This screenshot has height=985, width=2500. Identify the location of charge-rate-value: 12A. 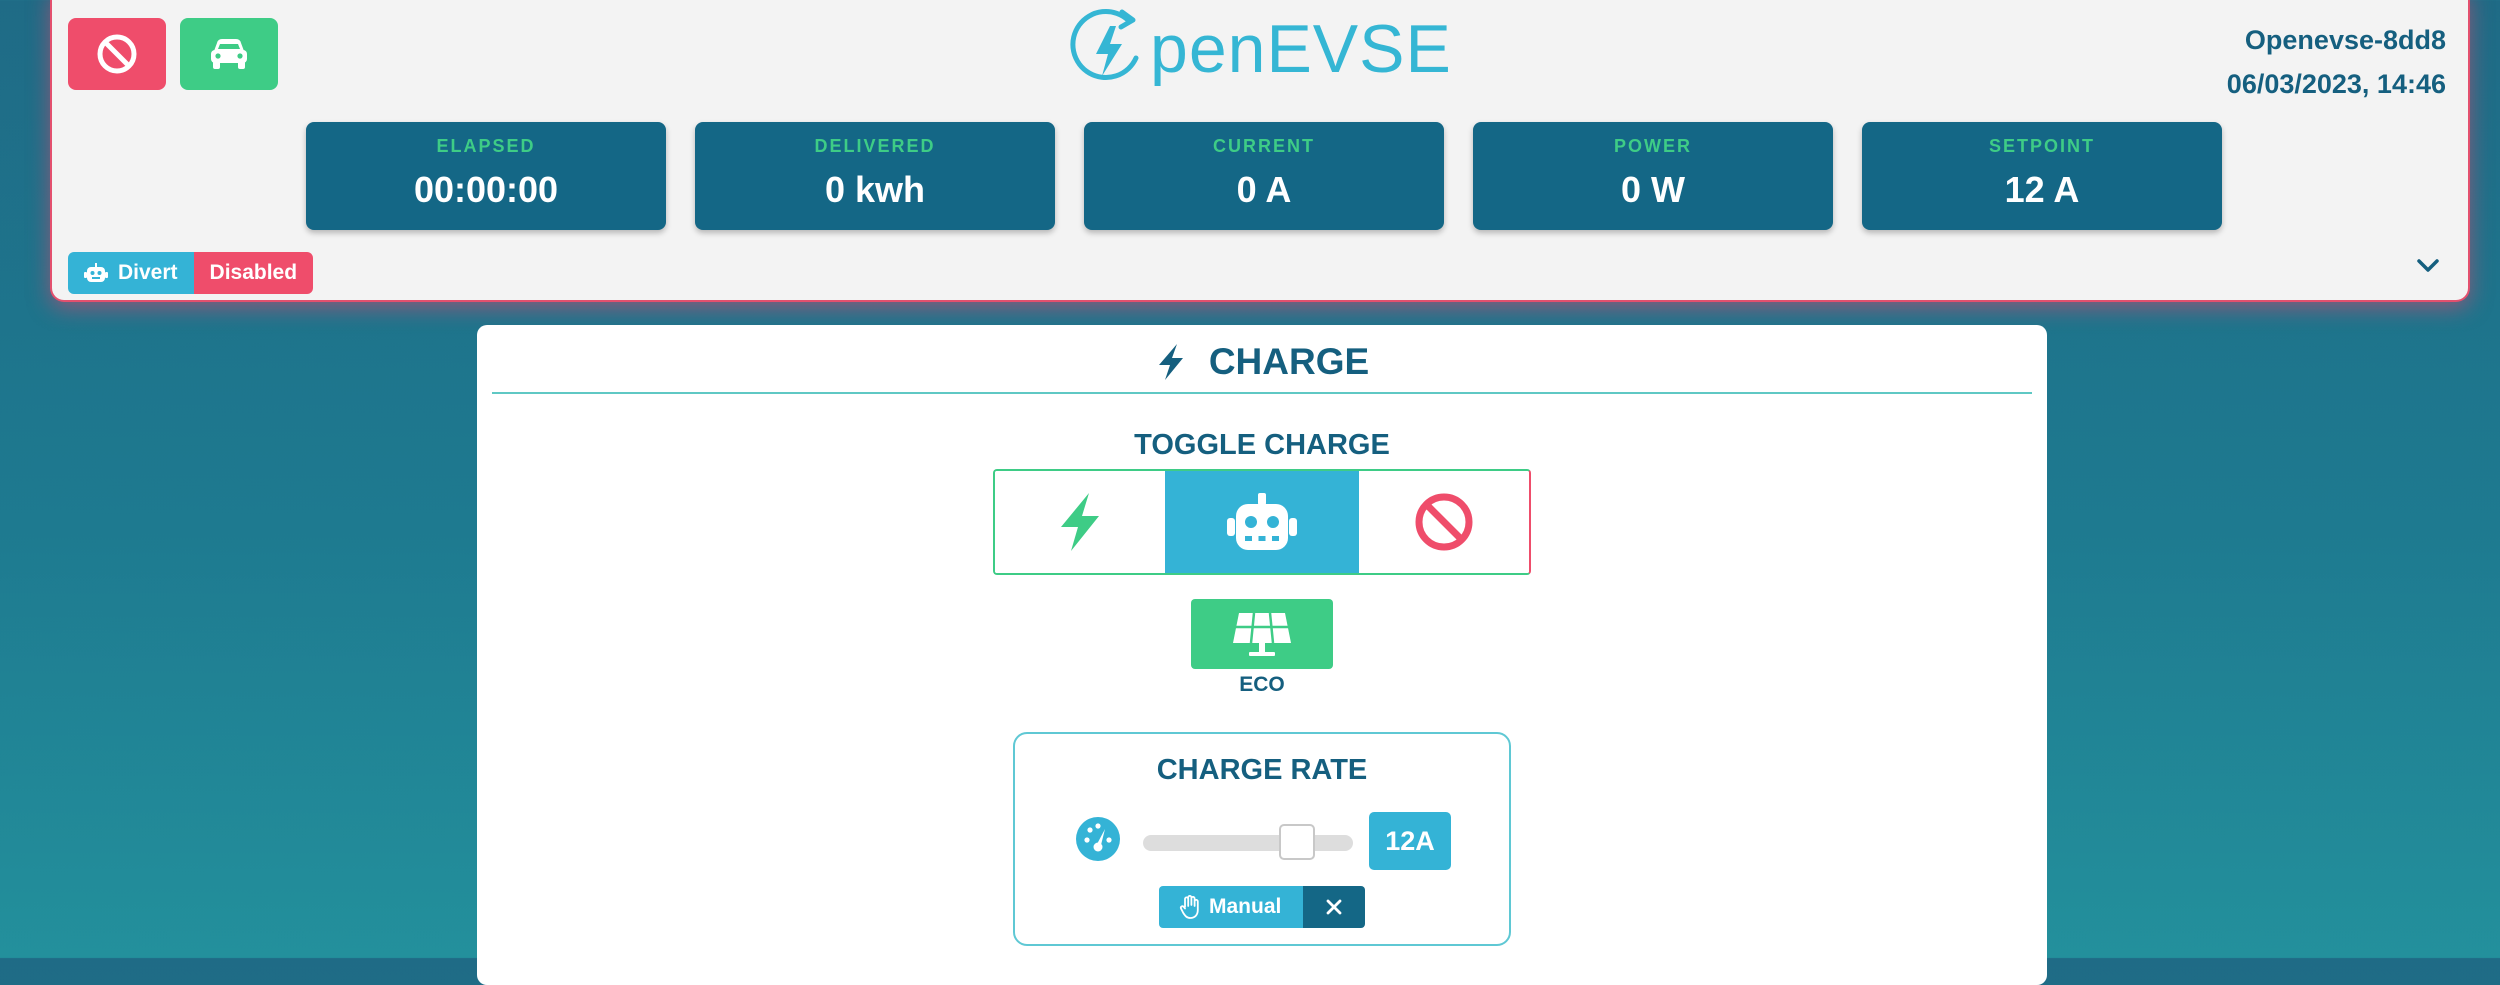
(1410, 841).